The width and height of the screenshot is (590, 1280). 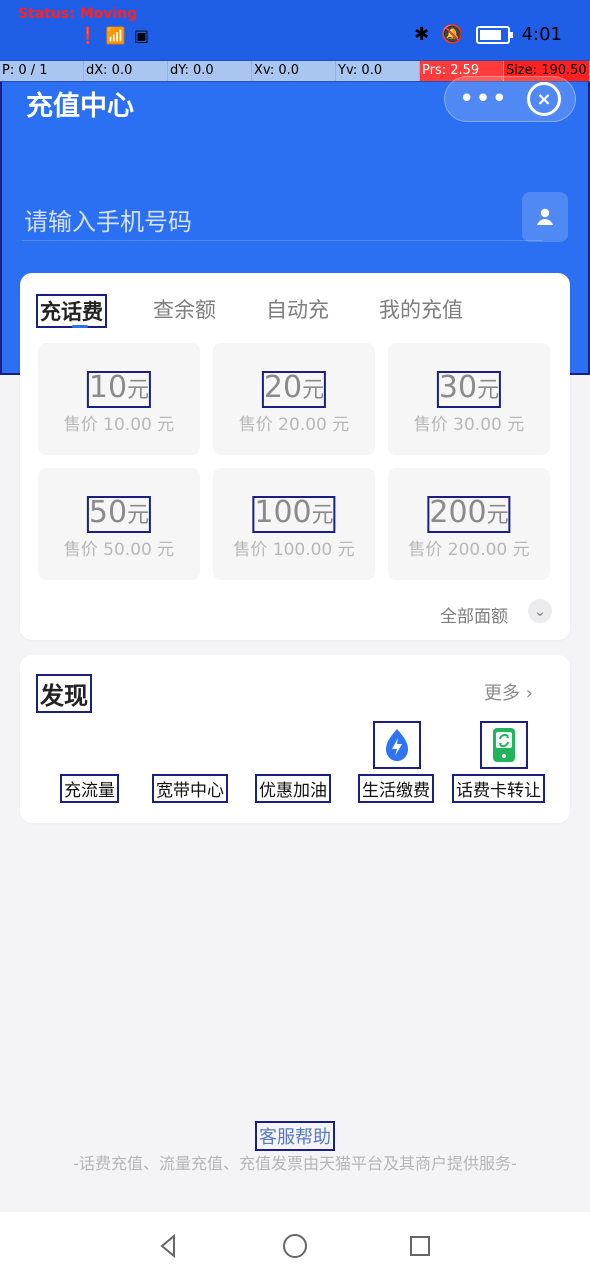 What do you see at coordinates (80, 106) in the screenshot?
I see `page-title: 充值中心` at bounding box center [80, 106].